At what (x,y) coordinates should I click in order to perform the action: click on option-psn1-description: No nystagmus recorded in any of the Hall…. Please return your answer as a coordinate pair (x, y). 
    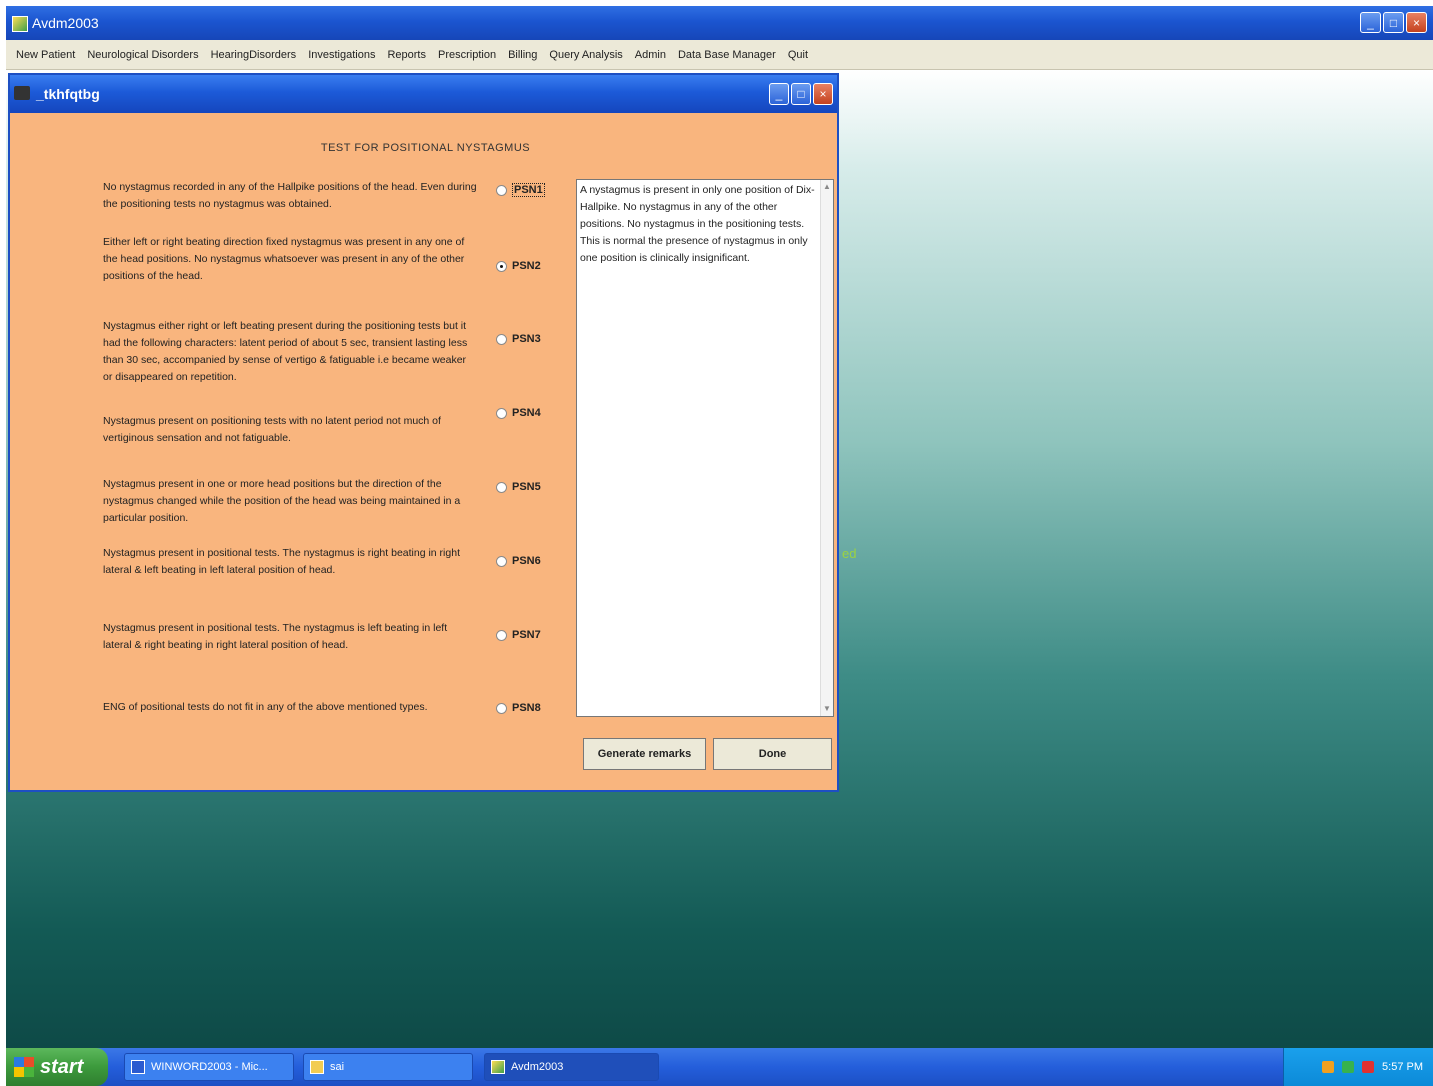
    Looking at the image, I should click on (290, 195).